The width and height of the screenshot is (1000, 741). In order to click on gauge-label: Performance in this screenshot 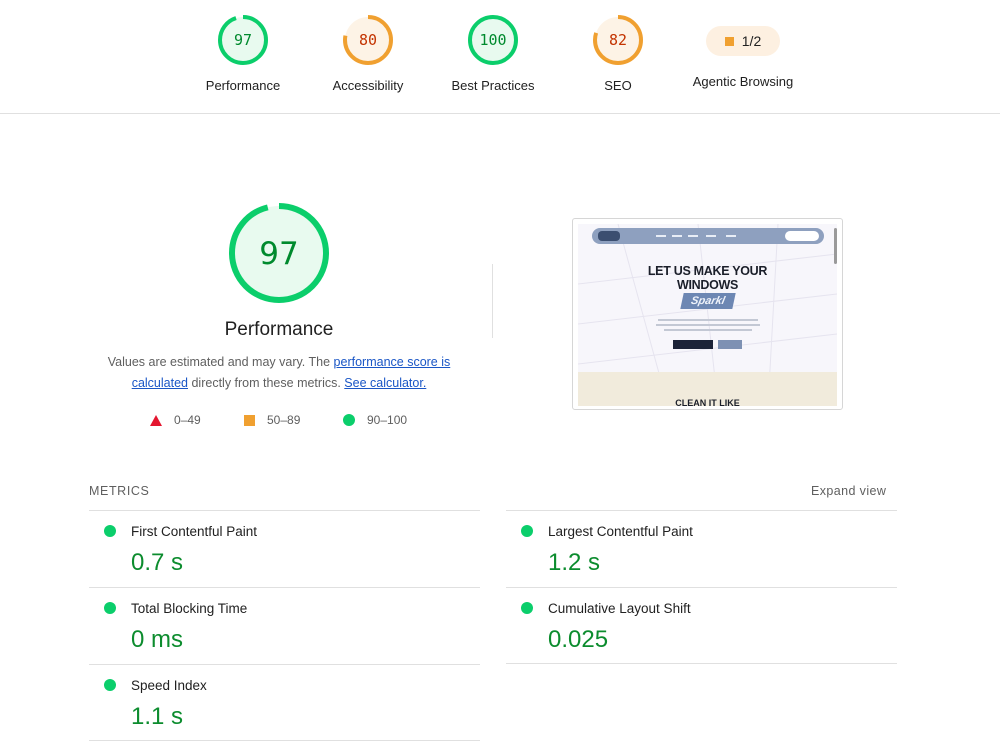, I will do `click(243, 85)`.